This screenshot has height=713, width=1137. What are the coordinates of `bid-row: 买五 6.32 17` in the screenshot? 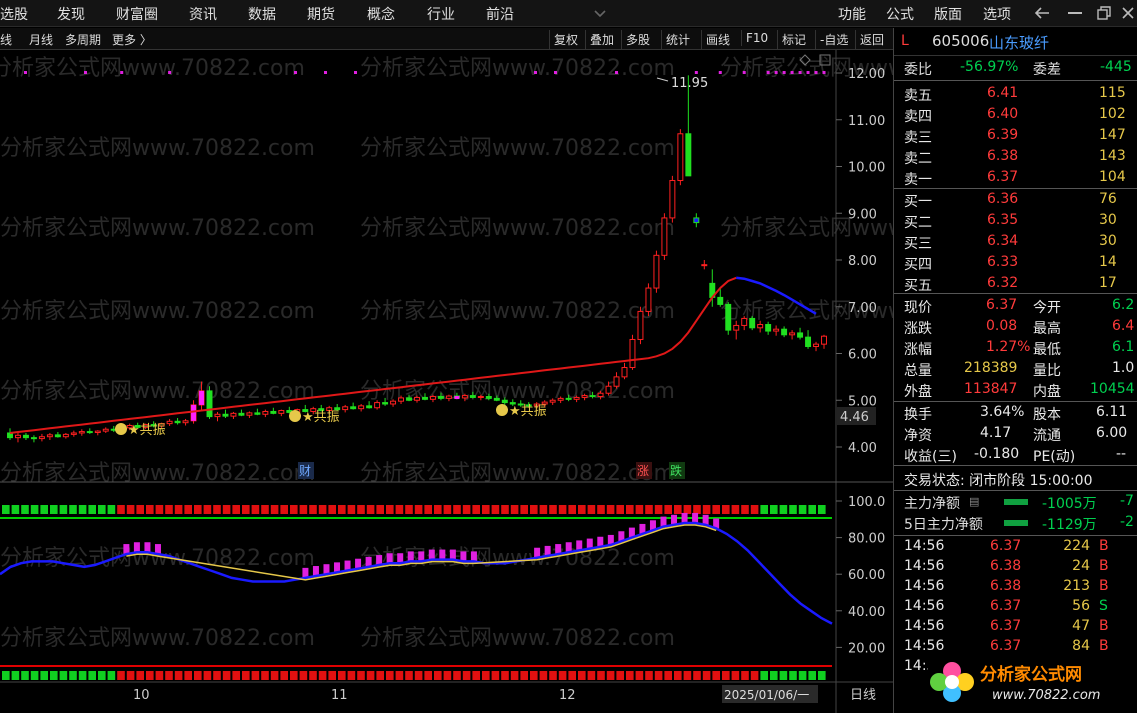 It's located at (1015, 283).